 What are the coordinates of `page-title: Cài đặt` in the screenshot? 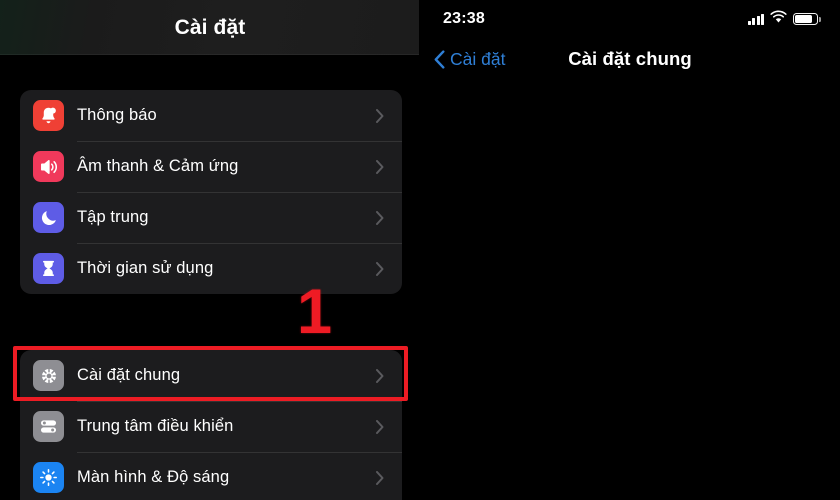 It's located at (210, 27).